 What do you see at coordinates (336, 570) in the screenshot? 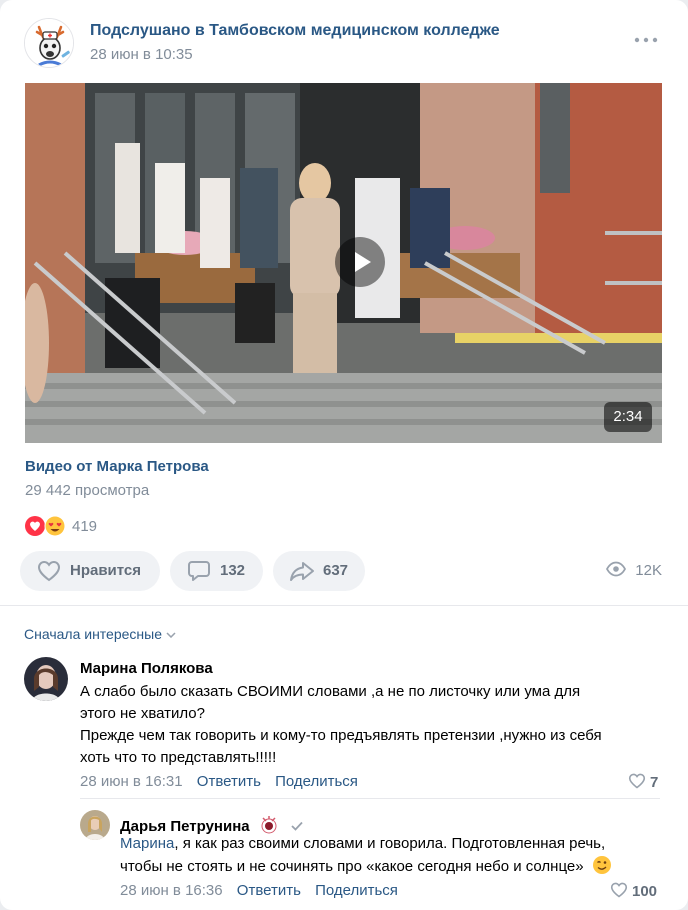
I see `shares-count: 637` at bounding box center [336, 570].